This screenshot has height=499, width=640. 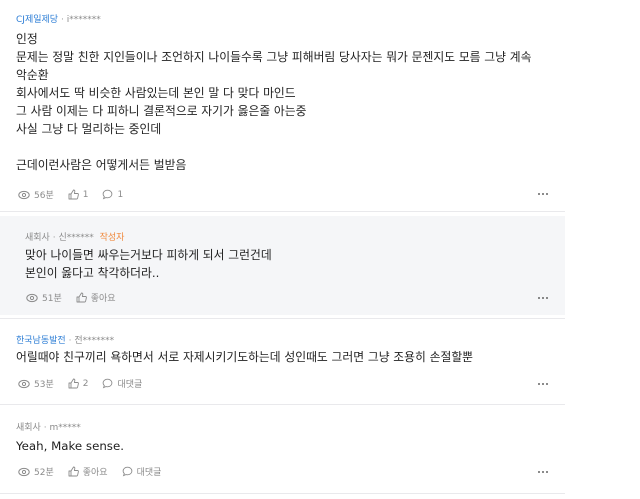 I want to click on comment-line, so click(x=273, y=147).